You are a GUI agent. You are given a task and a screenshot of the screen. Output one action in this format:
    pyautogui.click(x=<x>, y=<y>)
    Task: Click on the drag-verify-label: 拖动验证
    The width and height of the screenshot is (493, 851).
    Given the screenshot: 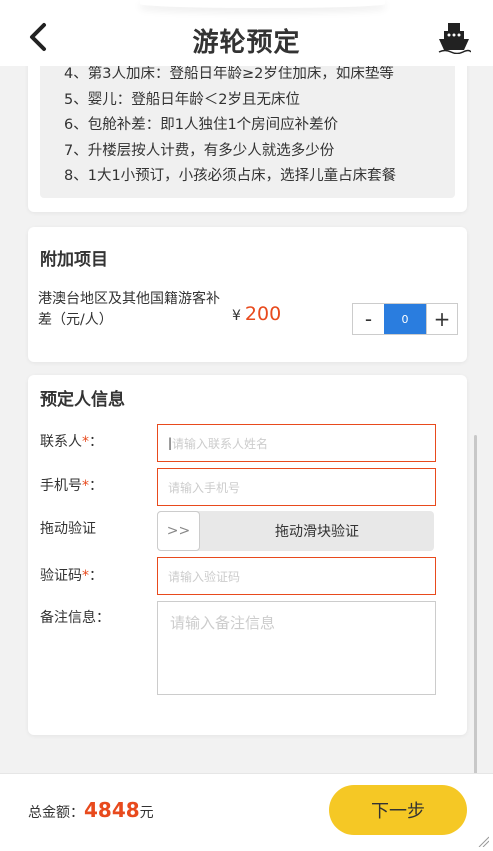 What is the action you would take?
    pyautogui.click(x=68, y=529)
    